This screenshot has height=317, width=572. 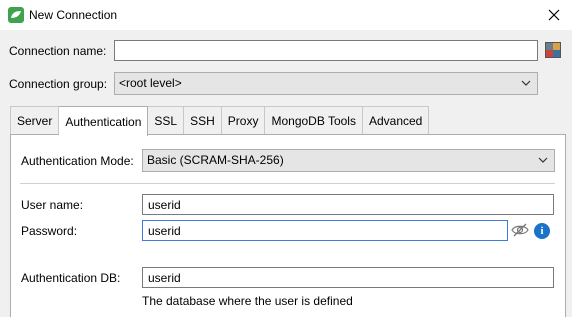 What do you see at coordinates (326, 83) in the screenshot?
I see `connection-group-select: <root level>` at bounding box center [326, 83].